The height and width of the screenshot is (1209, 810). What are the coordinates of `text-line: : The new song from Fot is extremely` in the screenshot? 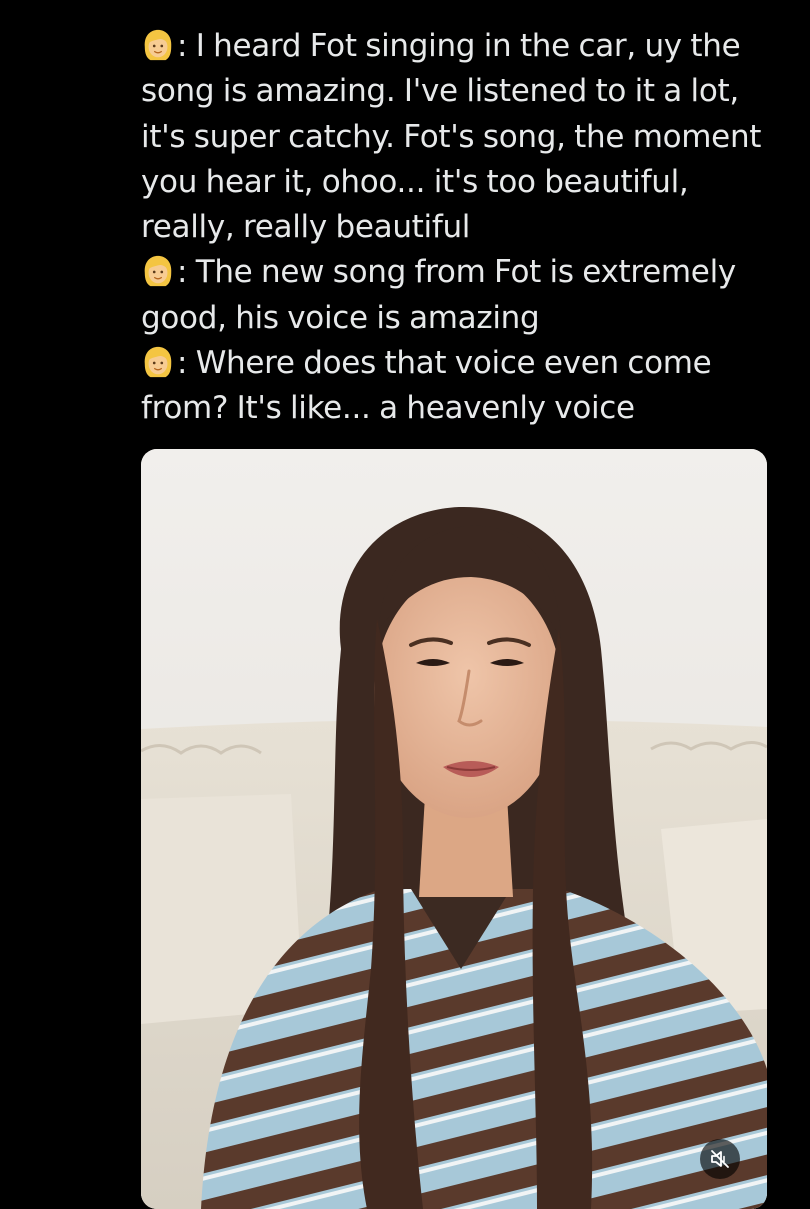 It's located at (461, 272).